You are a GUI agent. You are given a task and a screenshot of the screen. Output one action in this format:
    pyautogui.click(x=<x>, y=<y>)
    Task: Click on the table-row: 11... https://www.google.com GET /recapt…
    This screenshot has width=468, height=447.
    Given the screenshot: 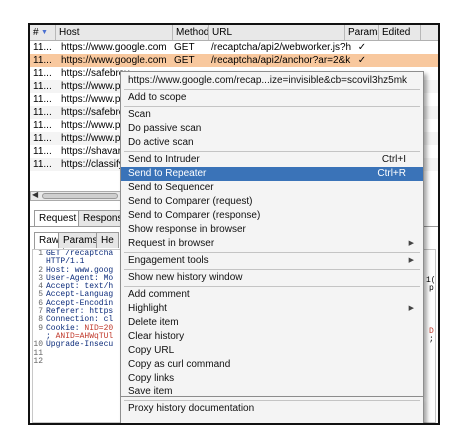 What is the action you would take?
    pyautogui.click(x=234, y=47)
    